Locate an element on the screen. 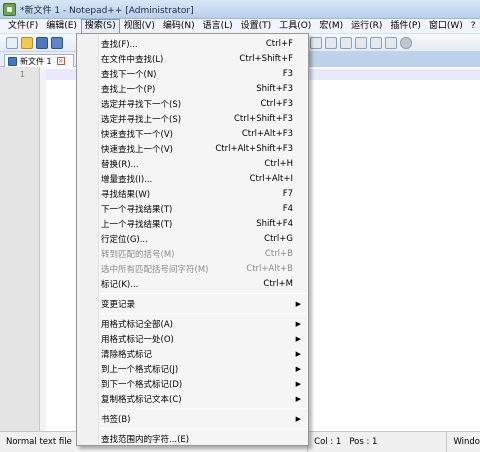  menu-item-label: 在文件中查找(L) is located at coordinates (132, 59).